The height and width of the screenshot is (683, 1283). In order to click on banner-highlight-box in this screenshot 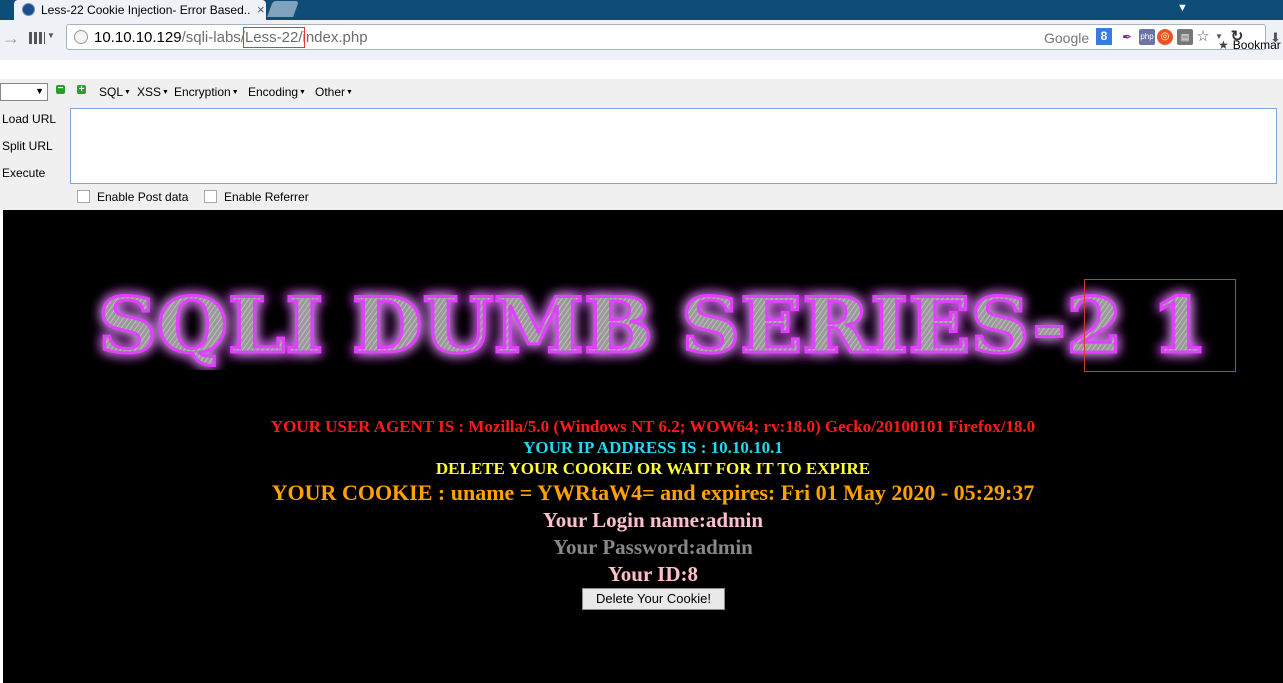, I will do `click(1160, 325)`.